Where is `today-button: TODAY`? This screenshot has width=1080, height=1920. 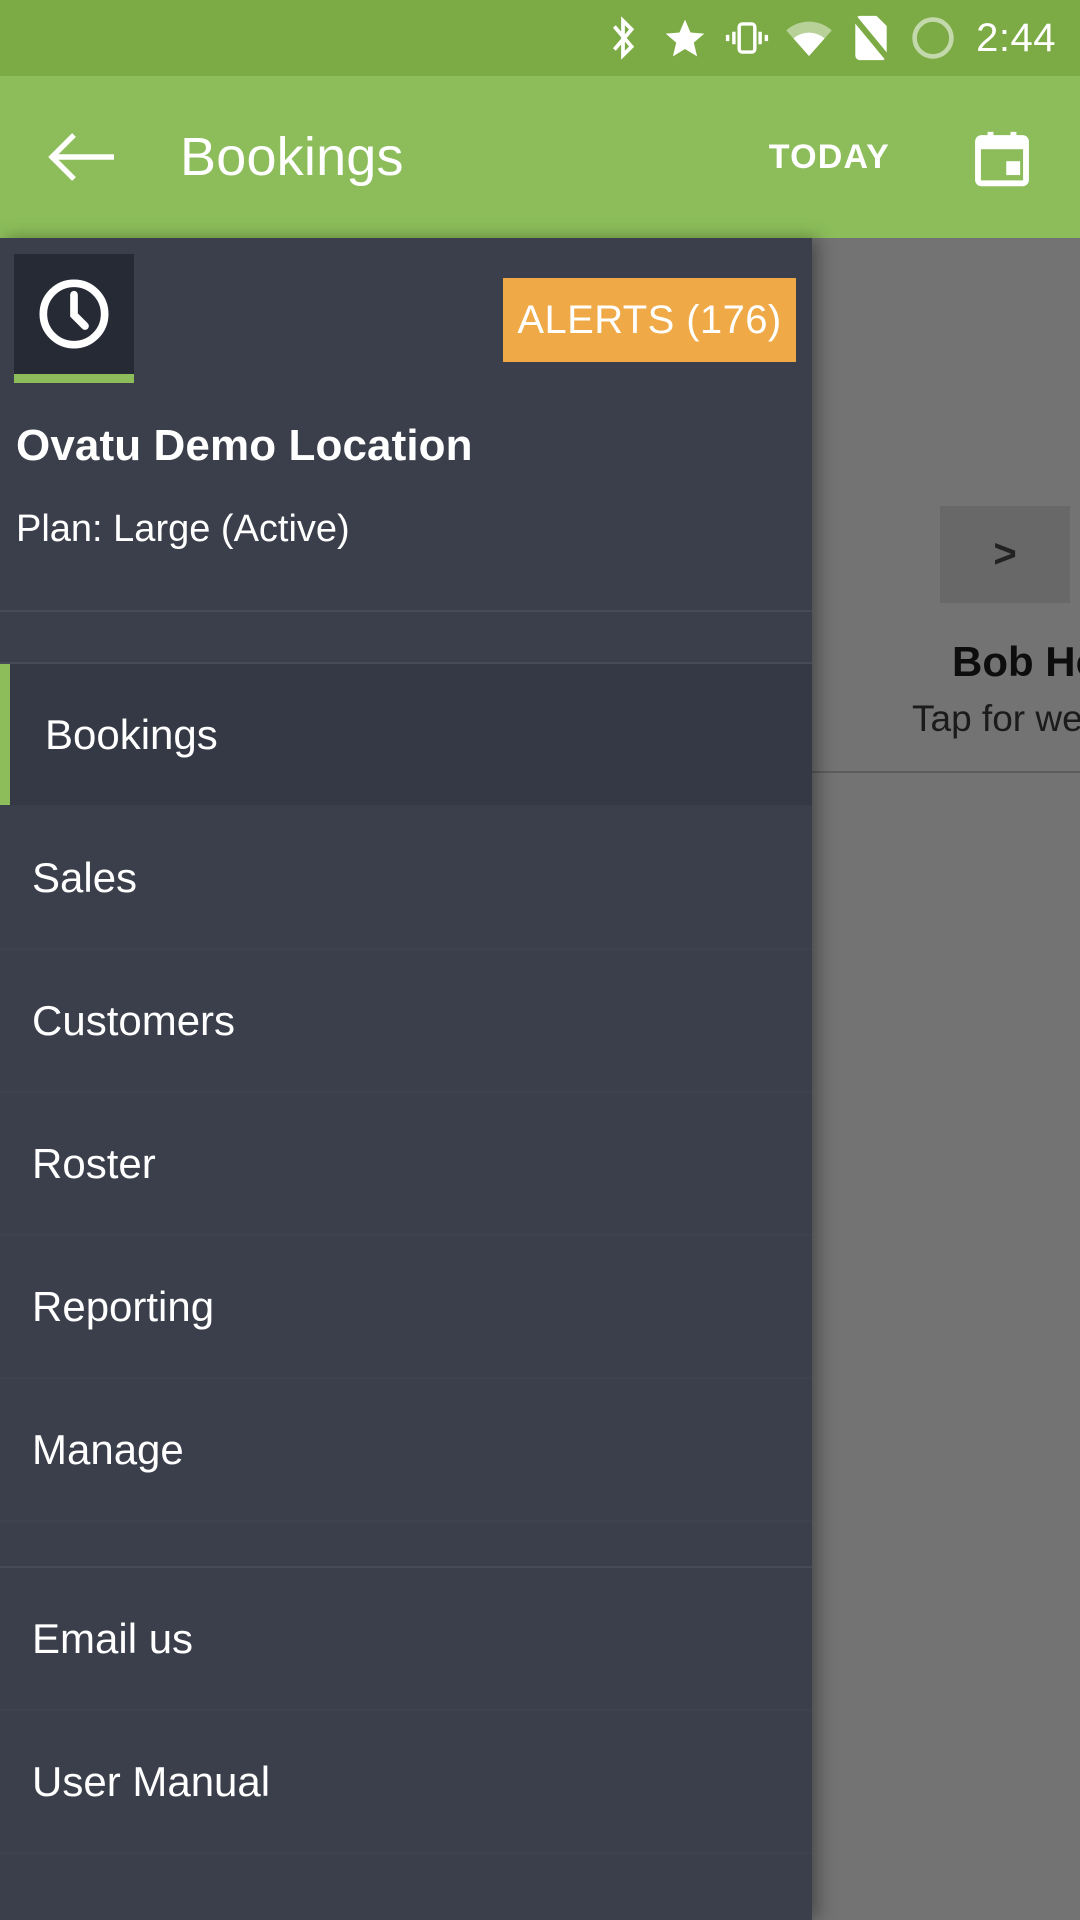 today-button: TODAY is located at coordinates (829, 157).